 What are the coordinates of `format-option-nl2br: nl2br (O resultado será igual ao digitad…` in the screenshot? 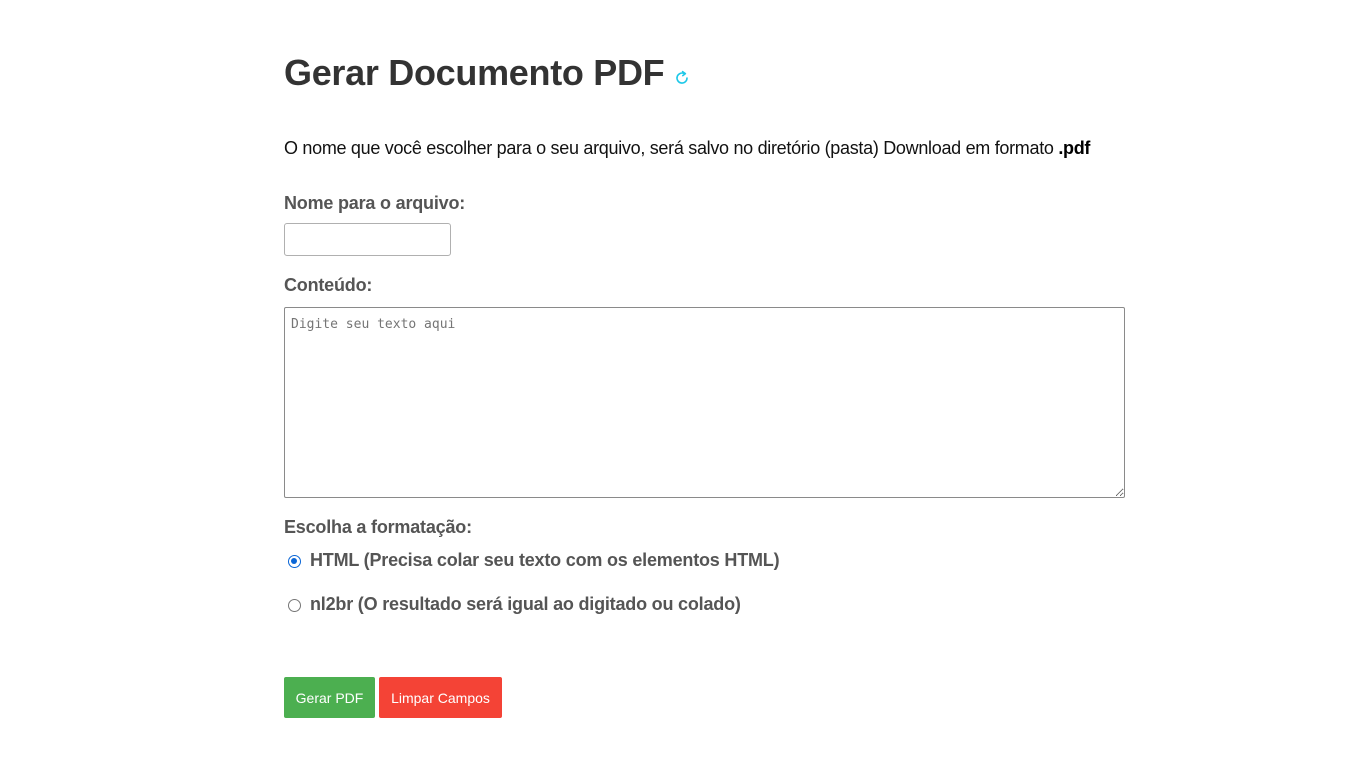 It's located at (514, 604).